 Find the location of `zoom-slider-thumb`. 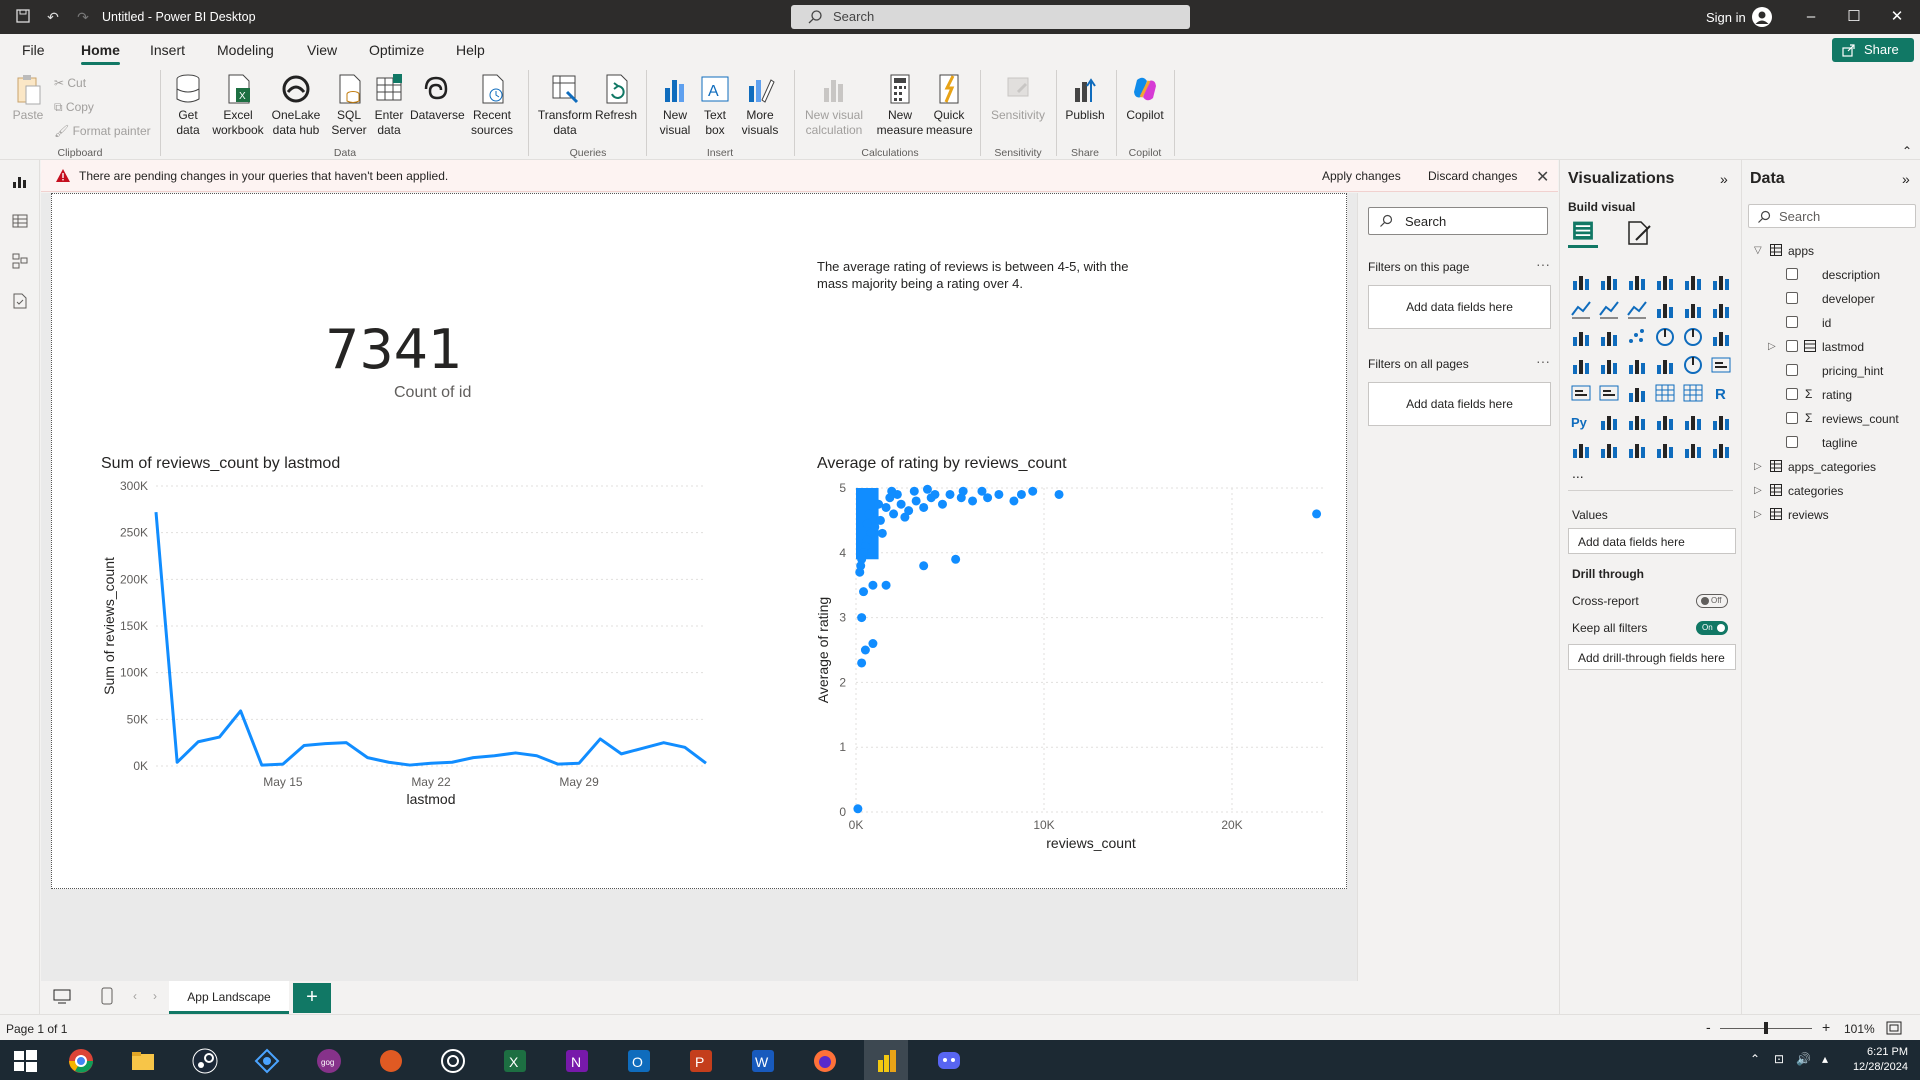

zoom-slider-thumb is located at coordinates (1766, 1028).